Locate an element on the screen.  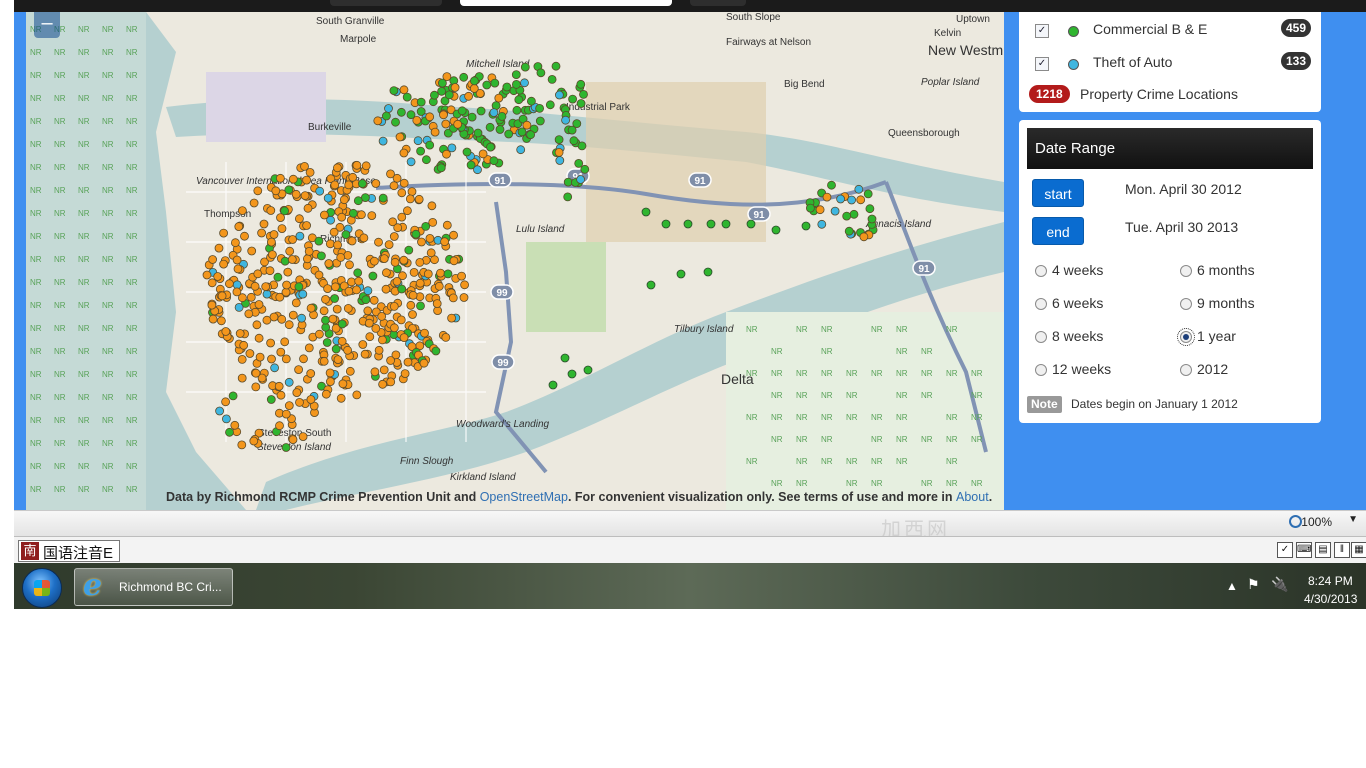
toolbar-search-box is located at coordinates (566, 3).